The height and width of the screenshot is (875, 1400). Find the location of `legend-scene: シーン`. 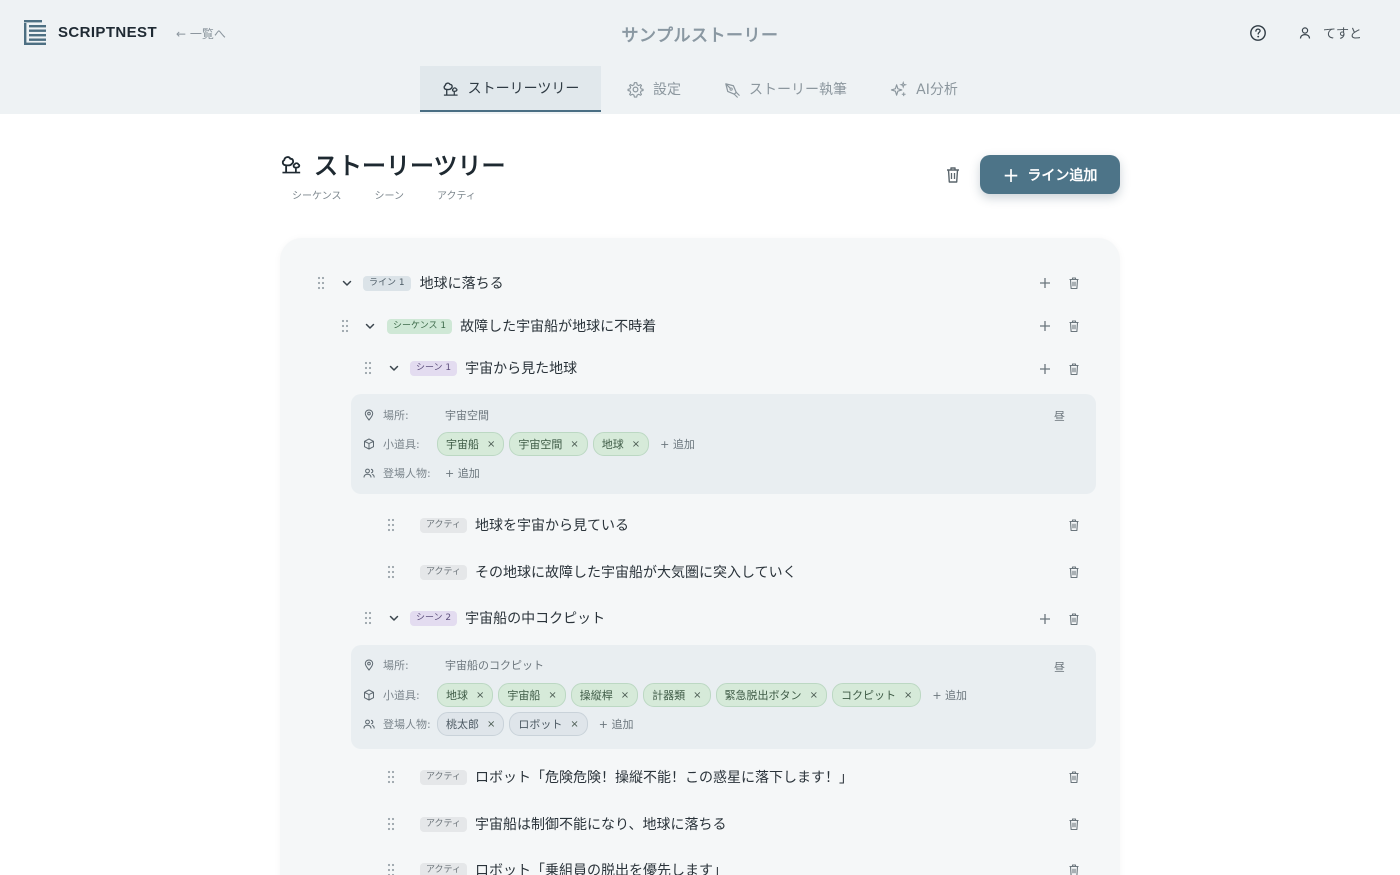

legend-scene: シーン is located at coordinates (389, 196).